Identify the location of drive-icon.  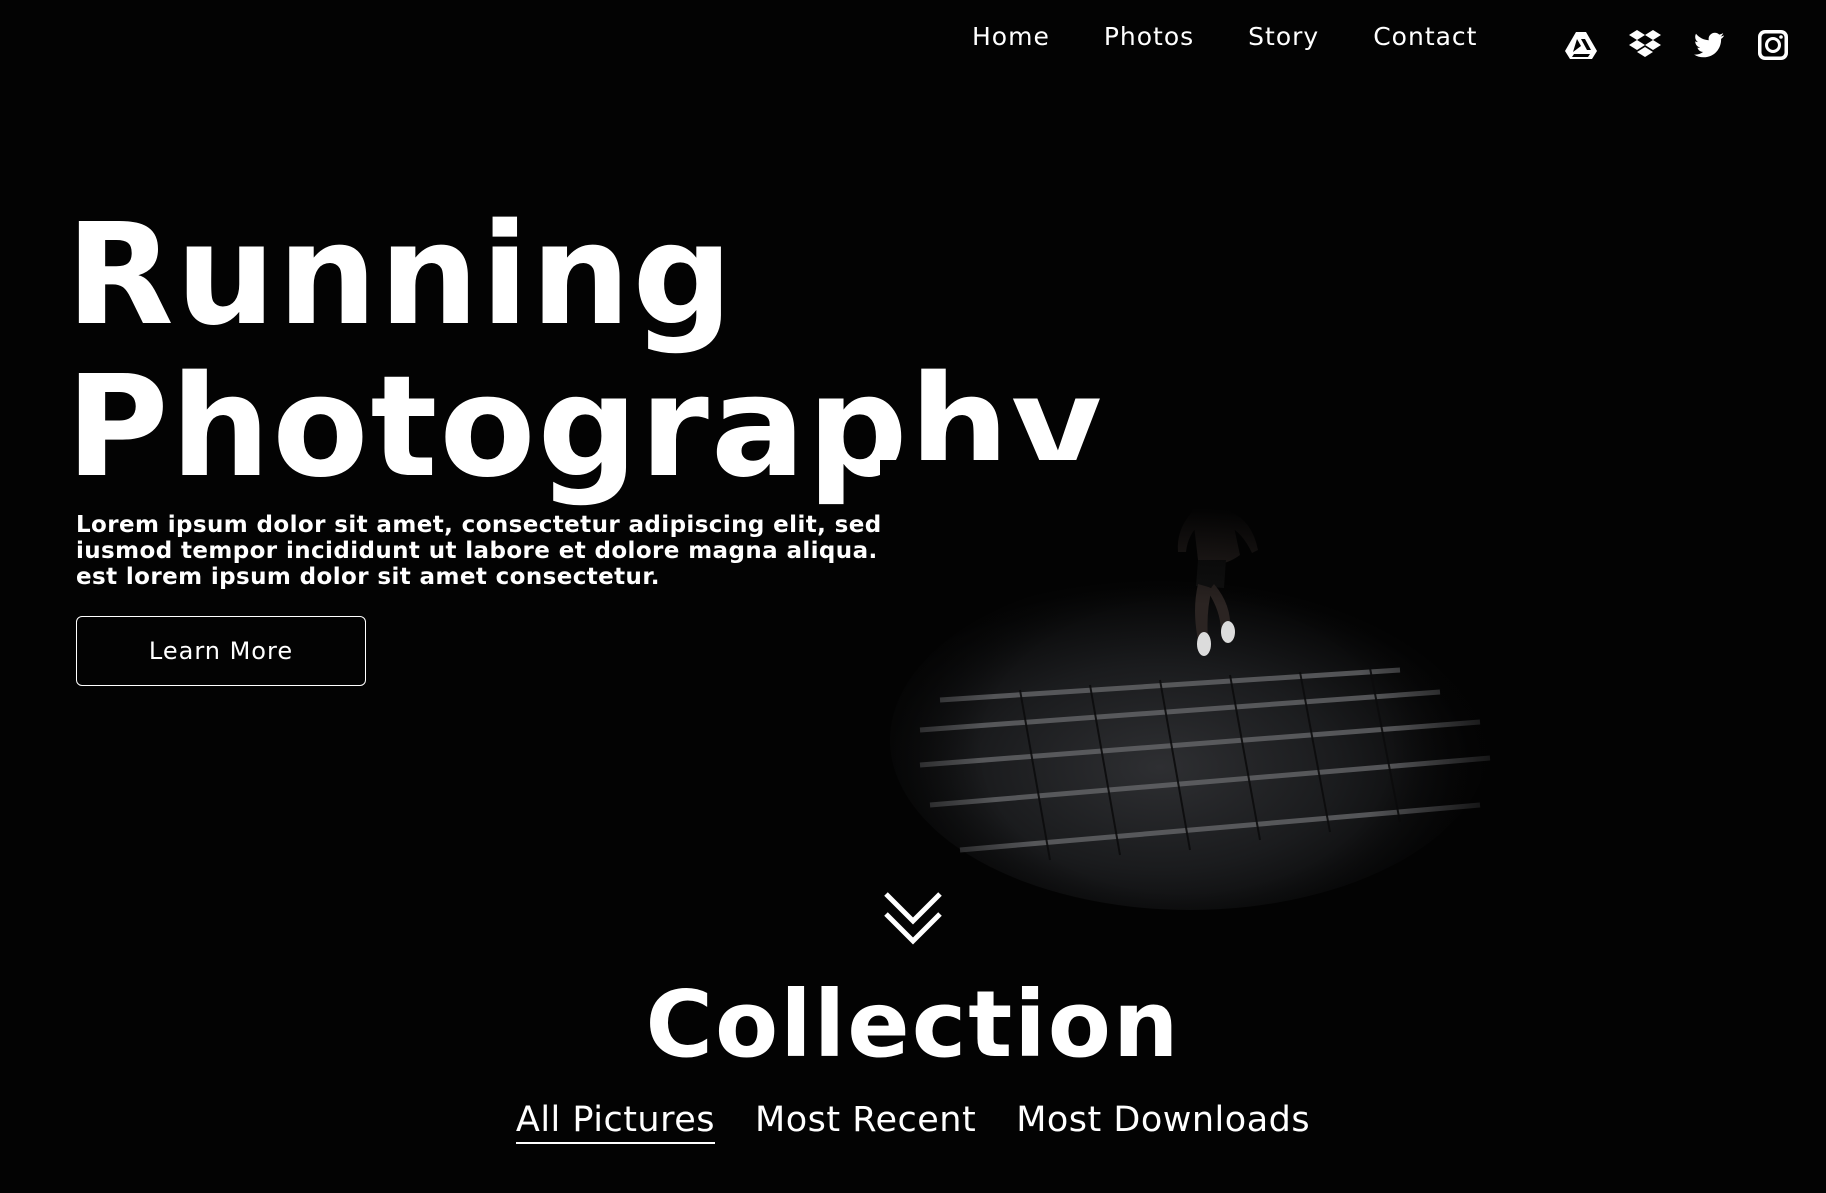
(1581, 45).